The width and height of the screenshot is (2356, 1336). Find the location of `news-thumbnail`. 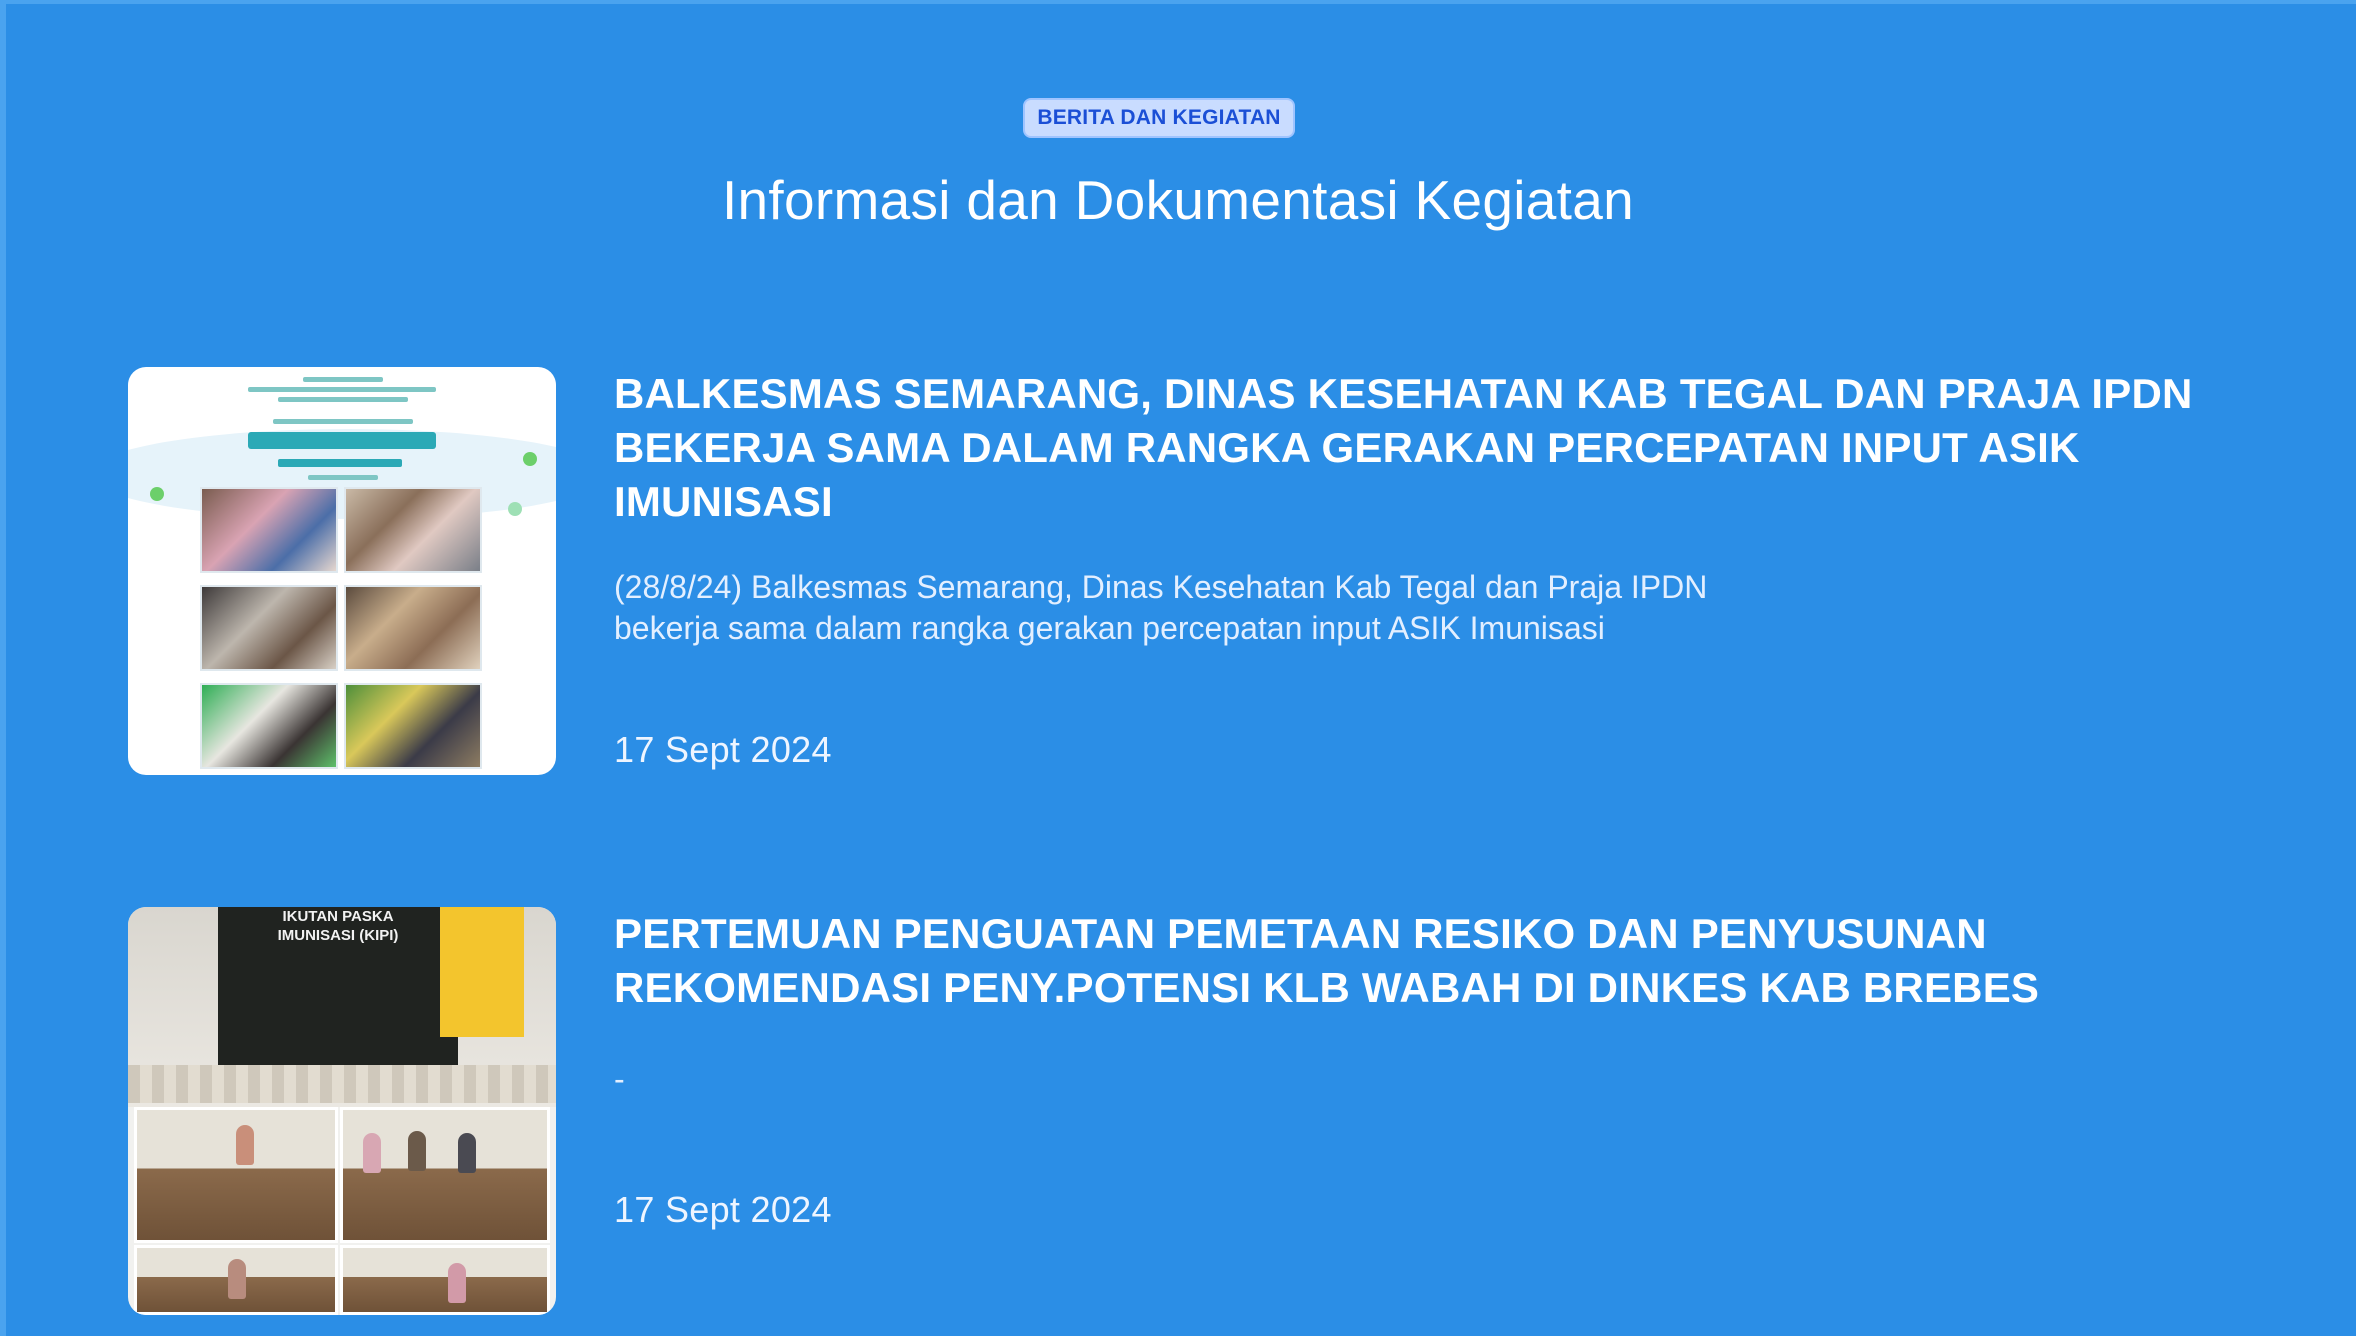

news-thumbnail is located at coordinates (342, 571).